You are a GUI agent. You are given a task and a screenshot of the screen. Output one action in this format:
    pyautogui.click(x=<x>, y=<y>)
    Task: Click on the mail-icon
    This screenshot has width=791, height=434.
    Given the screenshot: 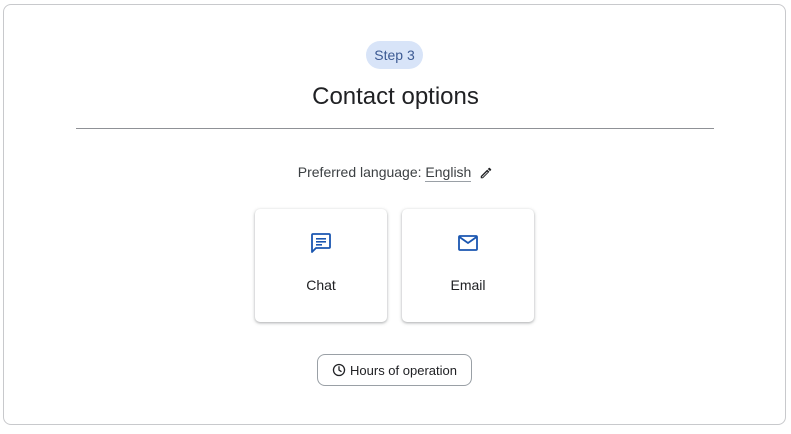 What is the action you would take?
    pyautogui.click(x=468, y=243)
    